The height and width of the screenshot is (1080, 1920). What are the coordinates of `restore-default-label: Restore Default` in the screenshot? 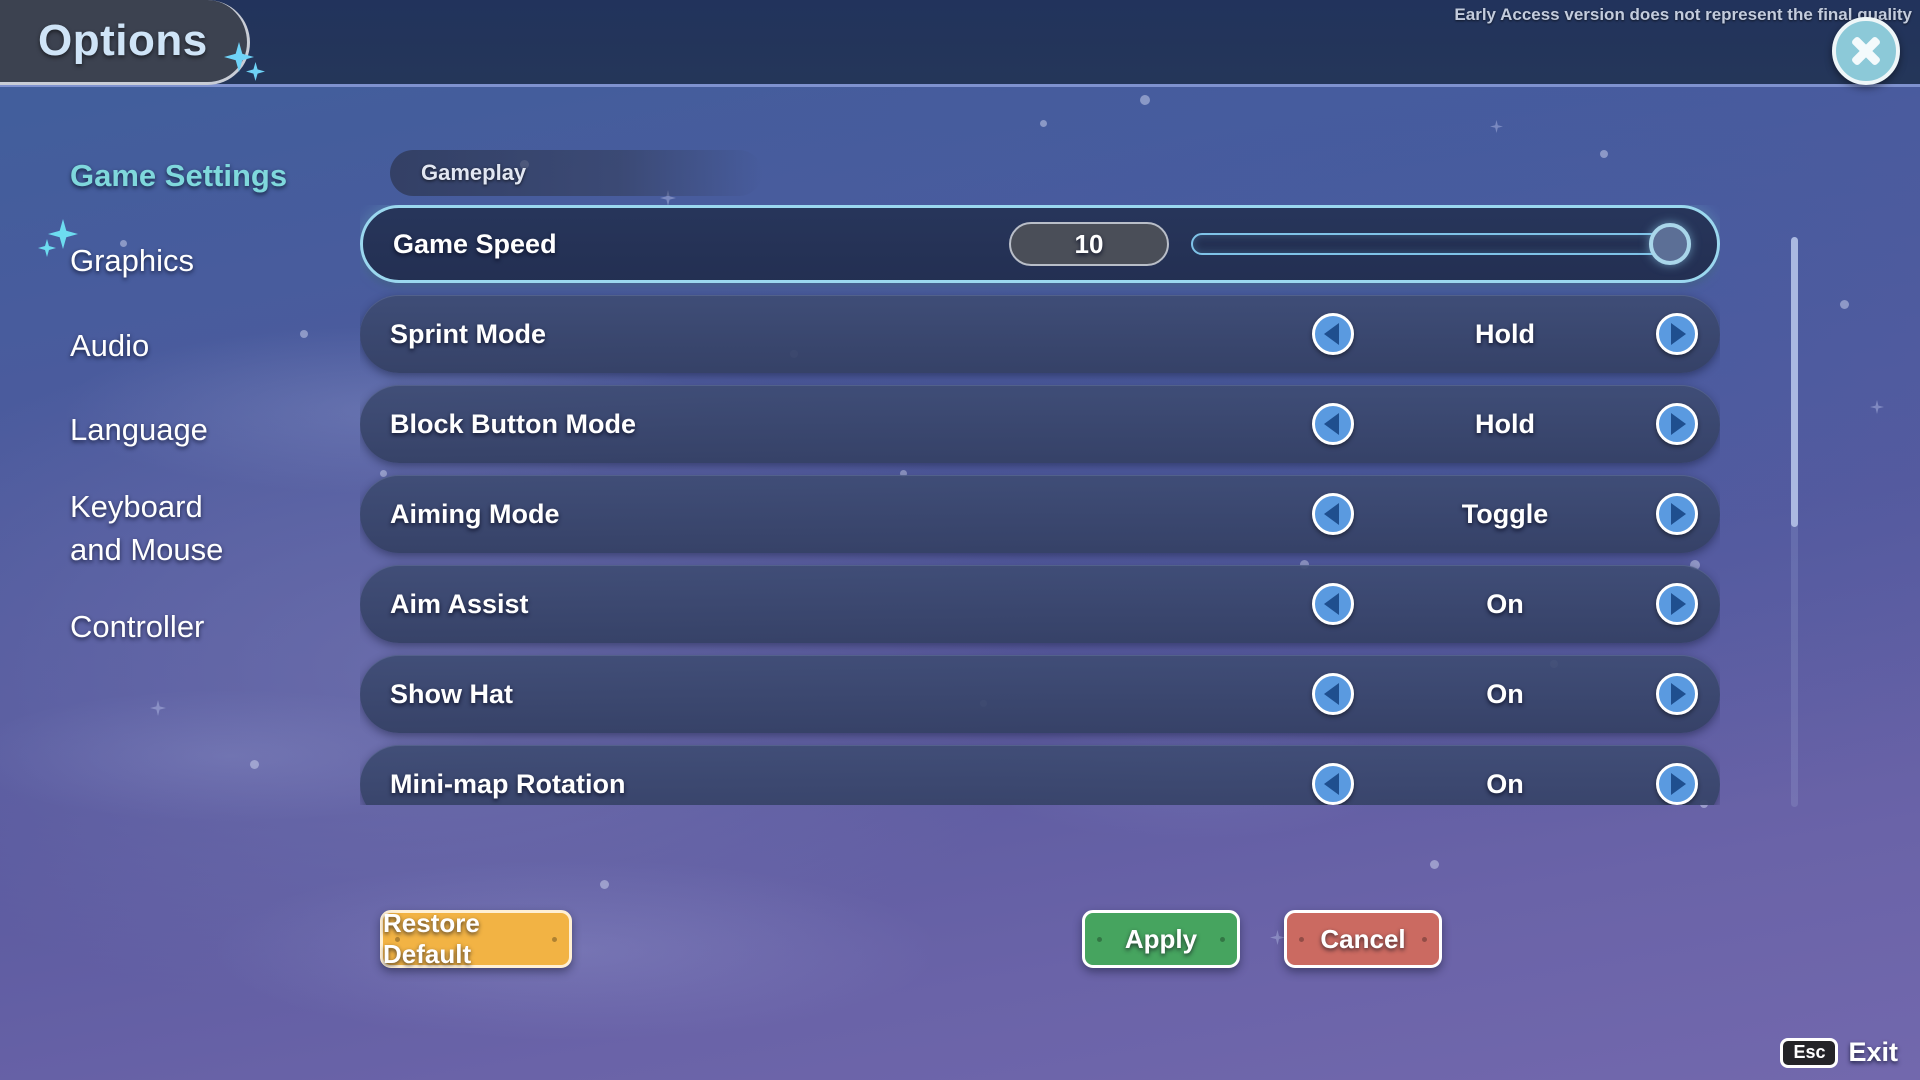 It's located at (431, 938).